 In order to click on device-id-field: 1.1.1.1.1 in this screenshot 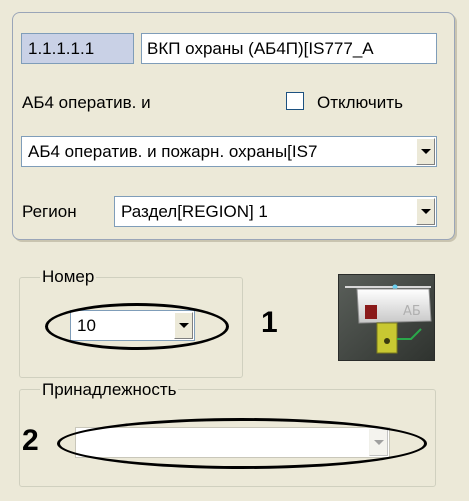, I will do `click(77, 48)`.